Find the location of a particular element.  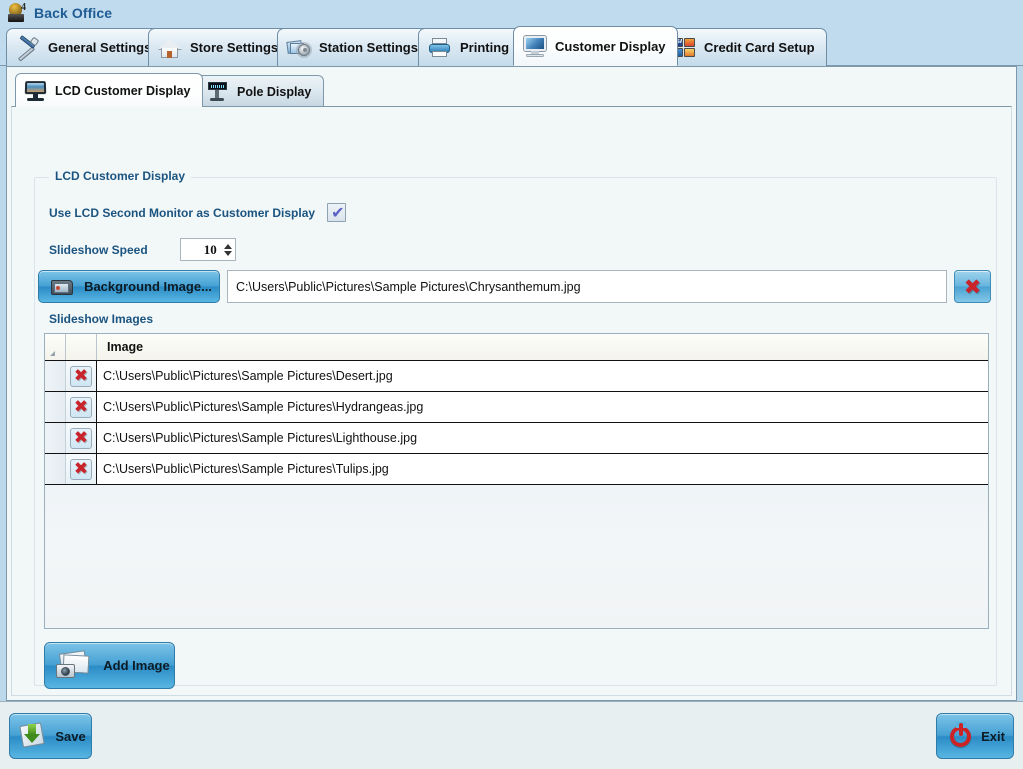

sub-tab-strip: LCD Customer Display Pole Display is located at coordinates (511, 90).